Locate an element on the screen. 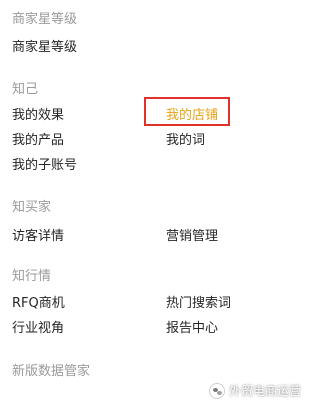 The height and width of the screenshot is (405, 320). watermark-text: 外贸电商运营 is located at coordinates (264, 391).